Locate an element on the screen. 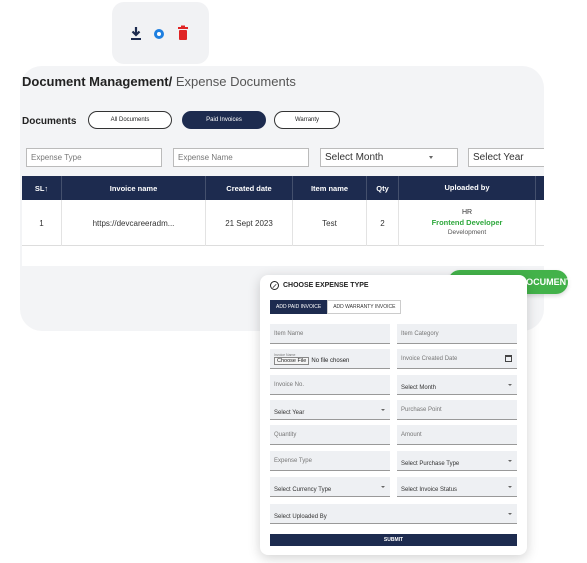 The width and height of the screenshot is (587, 563). year-select: Select Year is located at coordinates (506, 157).